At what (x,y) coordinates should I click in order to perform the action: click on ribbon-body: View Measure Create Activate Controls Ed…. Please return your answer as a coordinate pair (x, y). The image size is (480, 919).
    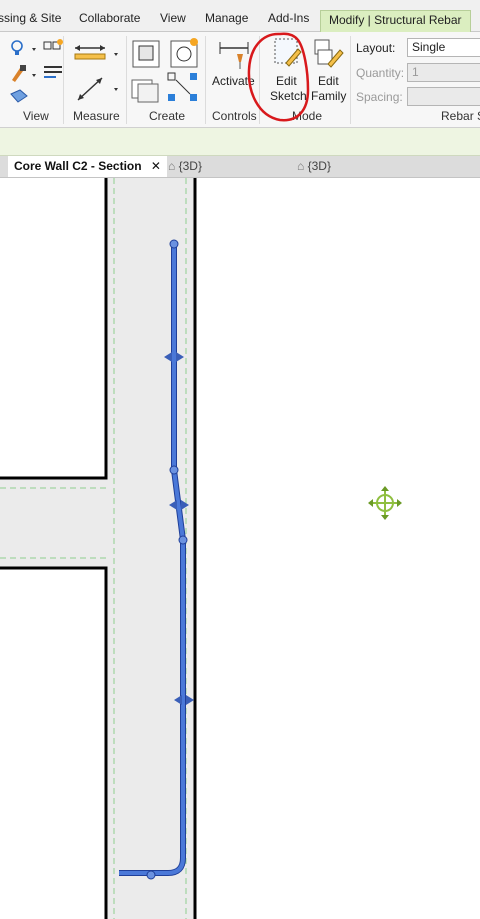
    Looking at the image, I should click on (240, 80).